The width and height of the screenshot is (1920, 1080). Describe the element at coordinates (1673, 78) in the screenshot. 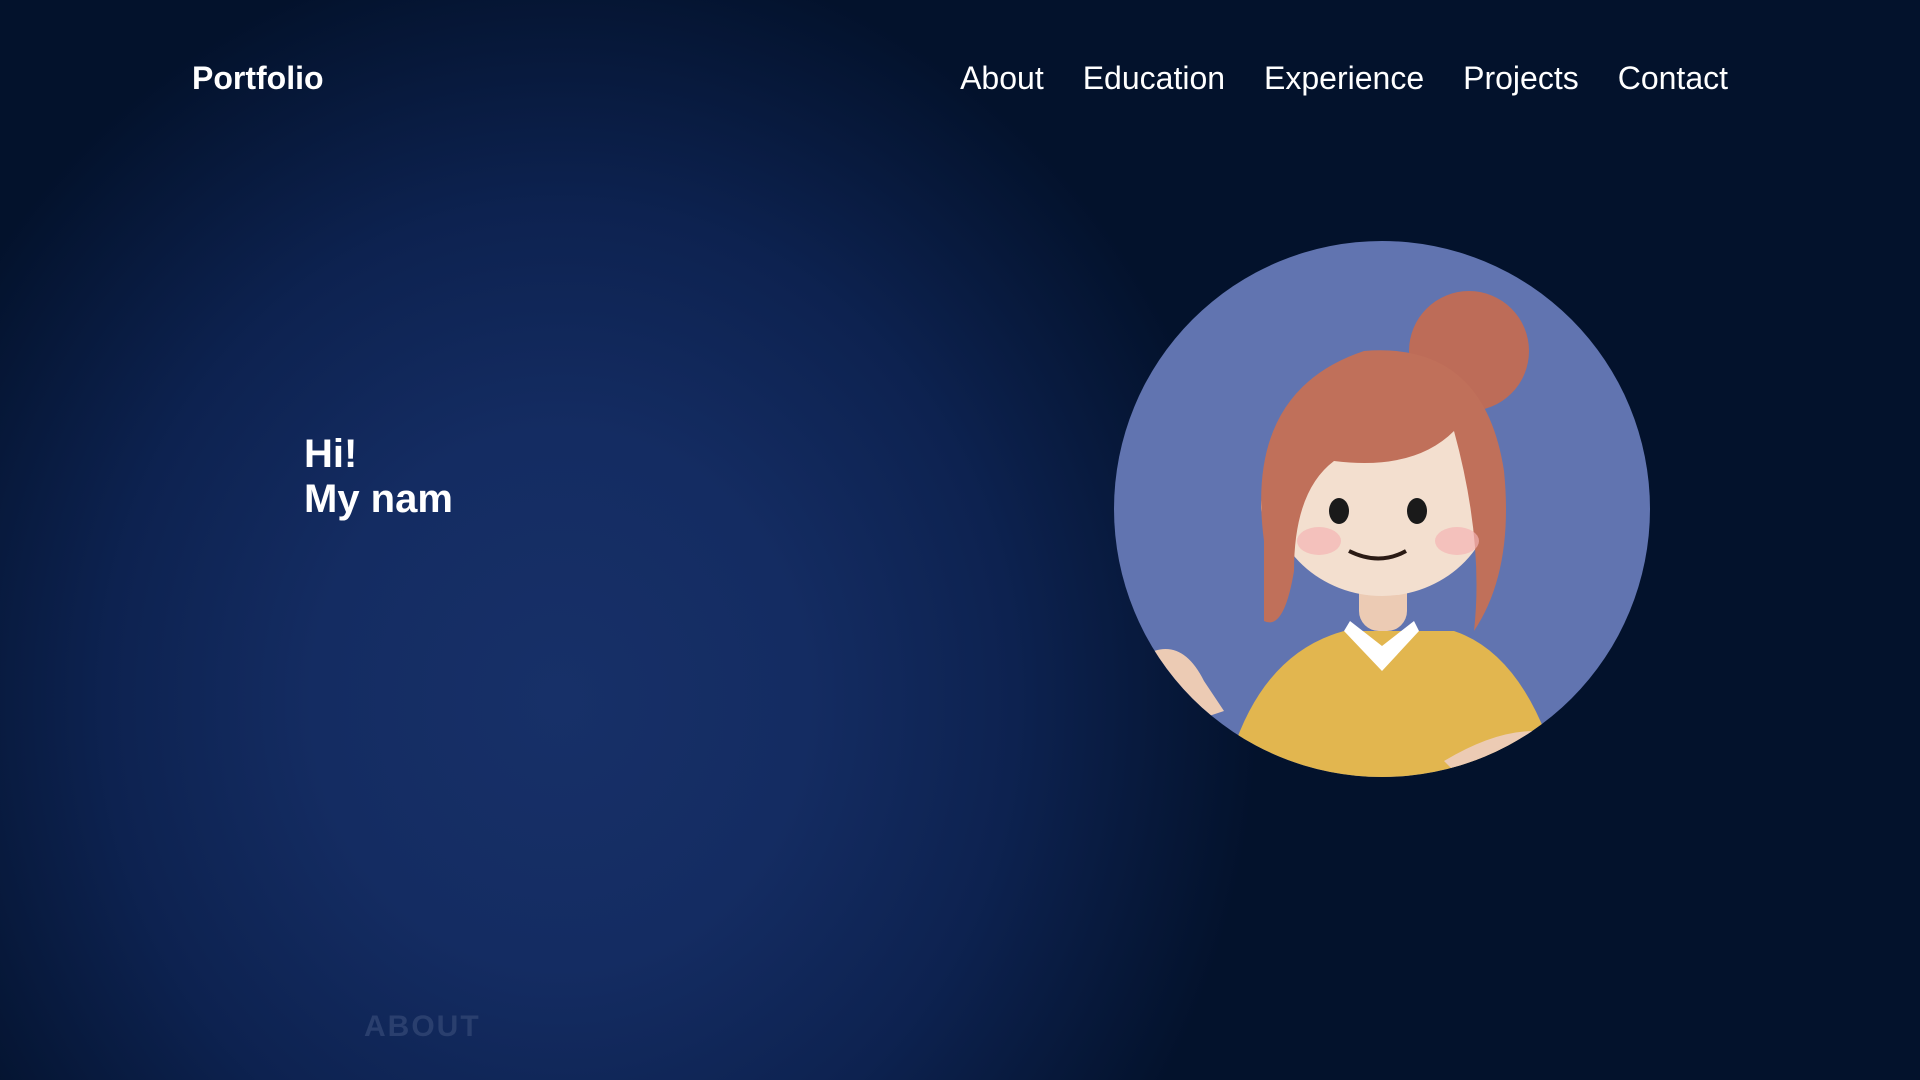

I see `nav-contact: Contact` at that location.